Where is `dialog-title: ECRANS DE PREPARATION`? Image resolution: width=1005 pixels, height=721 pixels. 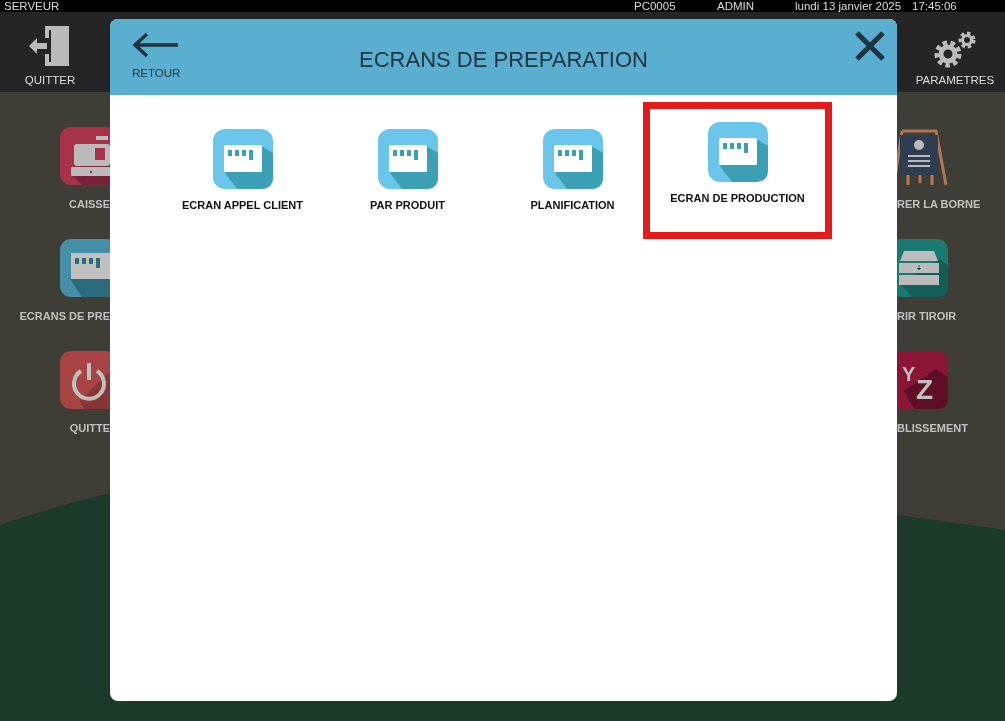 dialog-title: ECRANS DE PREPARATION is located at coordinates (503, 59).